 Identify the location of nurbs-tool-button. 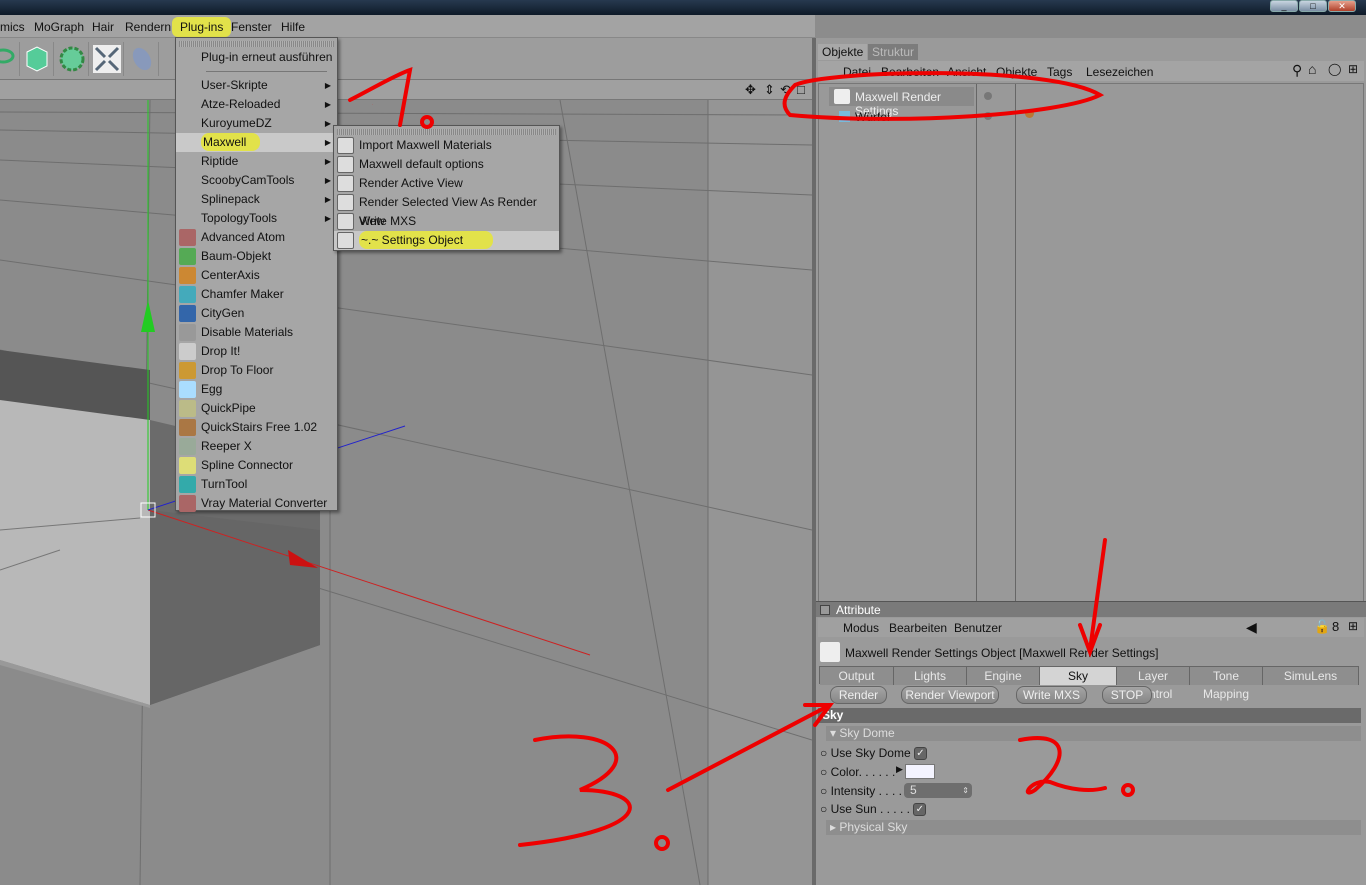
(72, 59).